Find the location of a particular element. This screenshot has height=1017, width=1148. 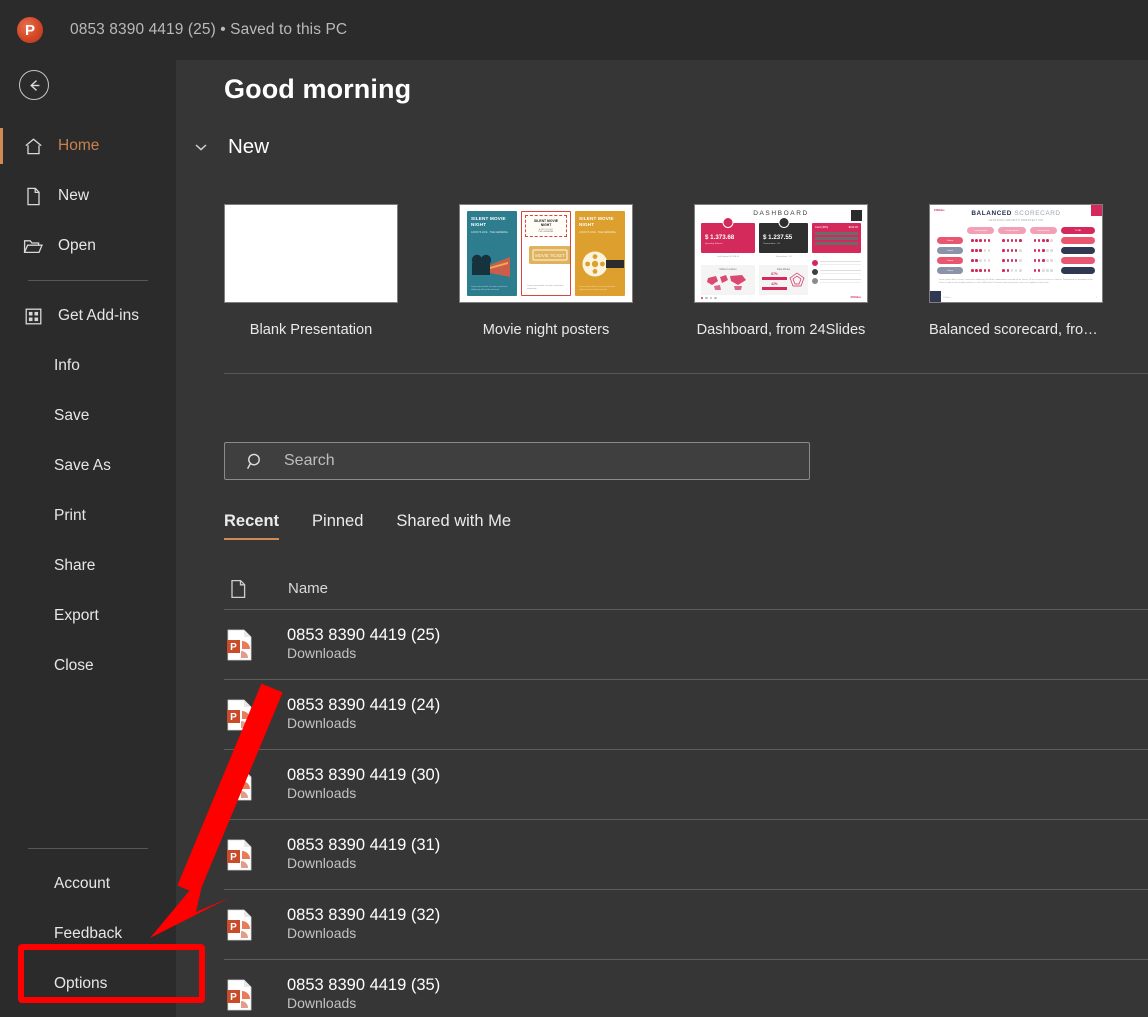

sidebar-item-save-as: Save As is located at coordinates (88, 466).